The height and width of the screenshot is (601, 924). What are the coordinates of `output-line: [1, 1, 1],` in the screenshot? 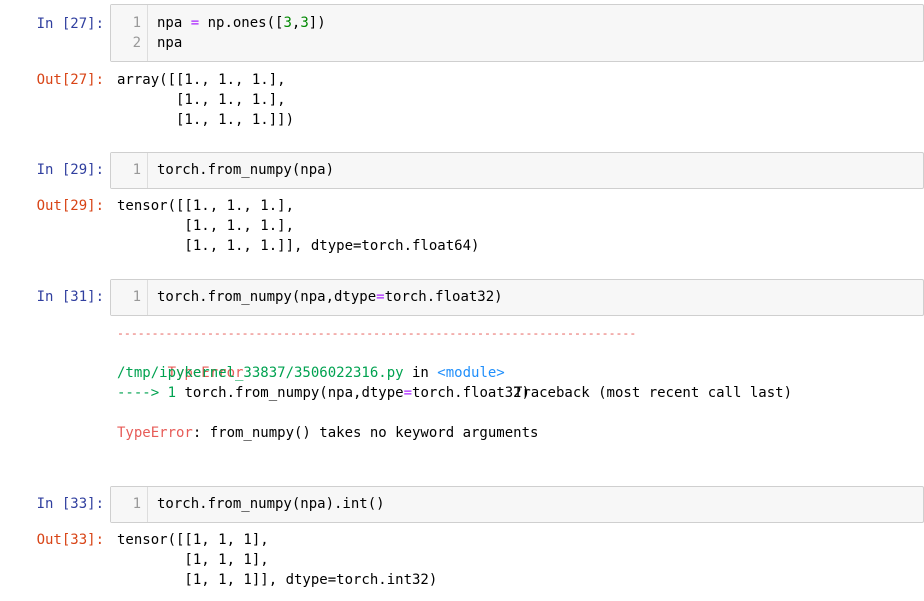 It's located at (193, 560).